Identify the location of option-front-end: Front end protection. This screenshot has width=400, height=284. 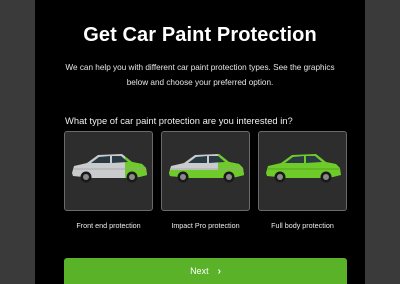
(108, 186).